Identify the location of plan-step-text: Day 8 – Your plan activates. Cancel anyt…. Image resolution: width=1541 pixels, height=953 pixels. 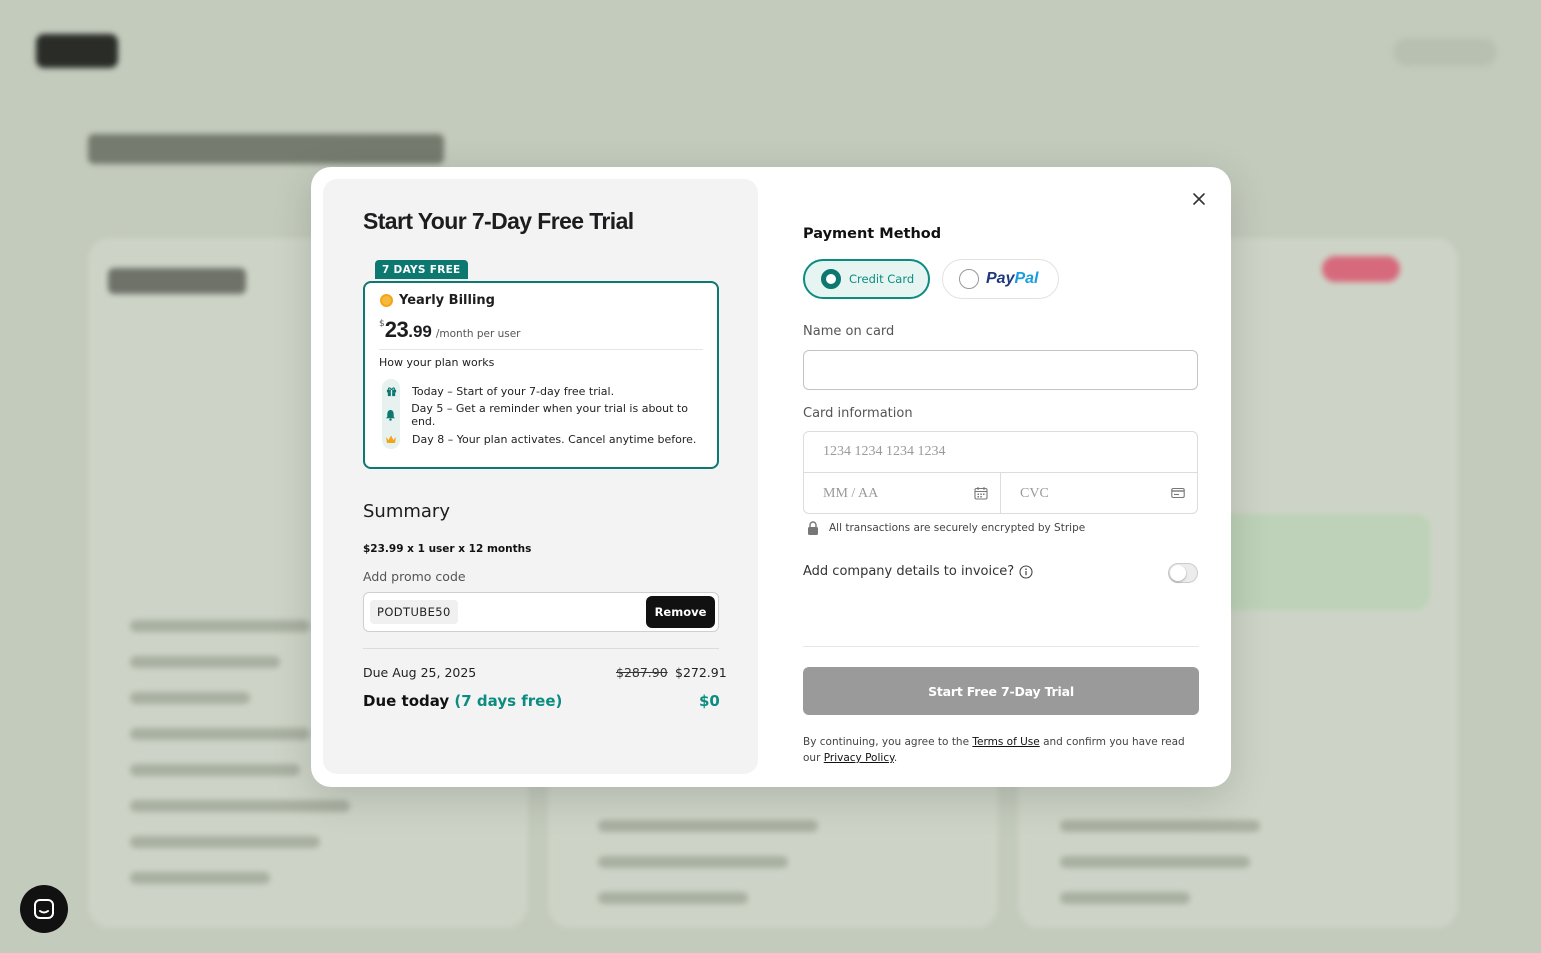
(554, 439).